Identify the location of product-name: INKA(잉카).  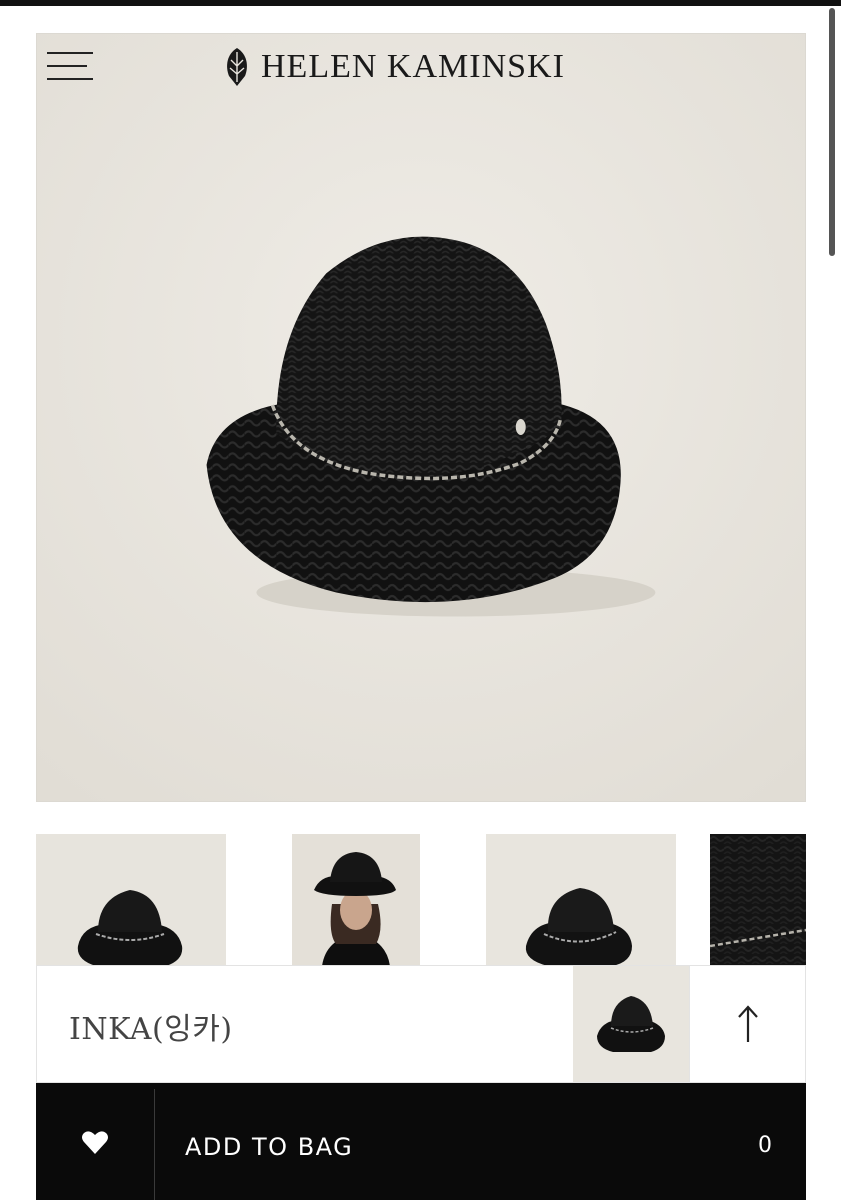
(151, 1029).